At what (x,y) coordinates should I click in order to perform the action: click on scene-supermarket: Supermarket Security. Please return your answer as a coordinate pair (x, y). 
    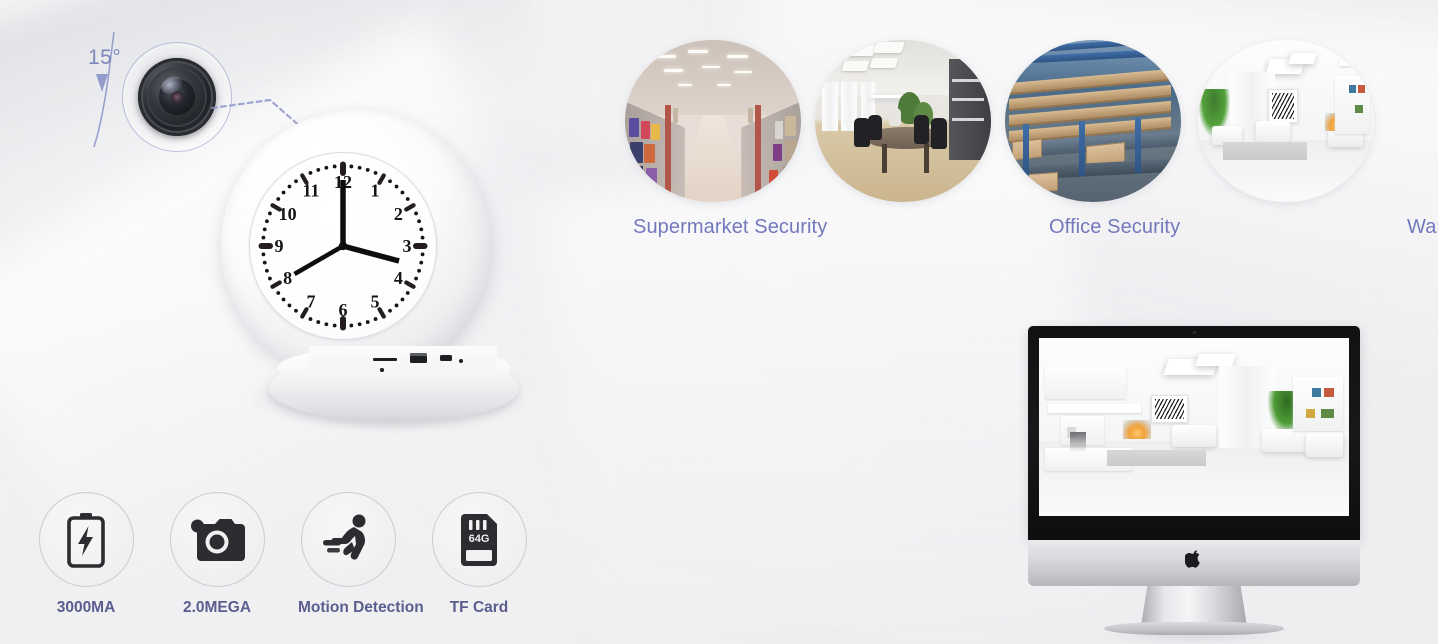
    Looking at the image, I should click on (726, 139).